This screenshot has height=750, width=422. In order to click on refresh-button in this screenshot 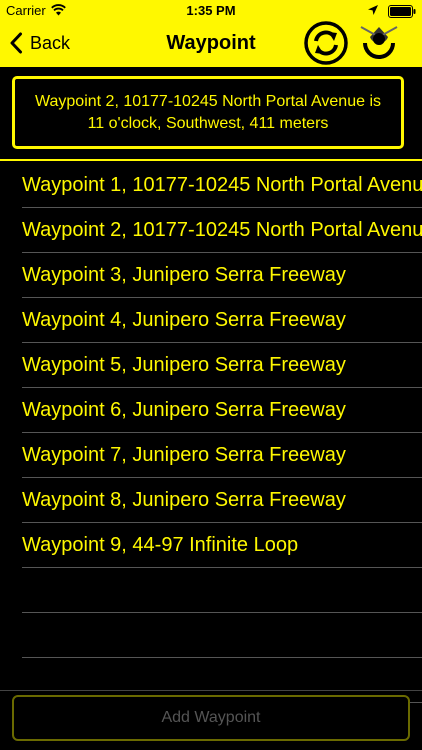, I will do `click(326, 43)`.